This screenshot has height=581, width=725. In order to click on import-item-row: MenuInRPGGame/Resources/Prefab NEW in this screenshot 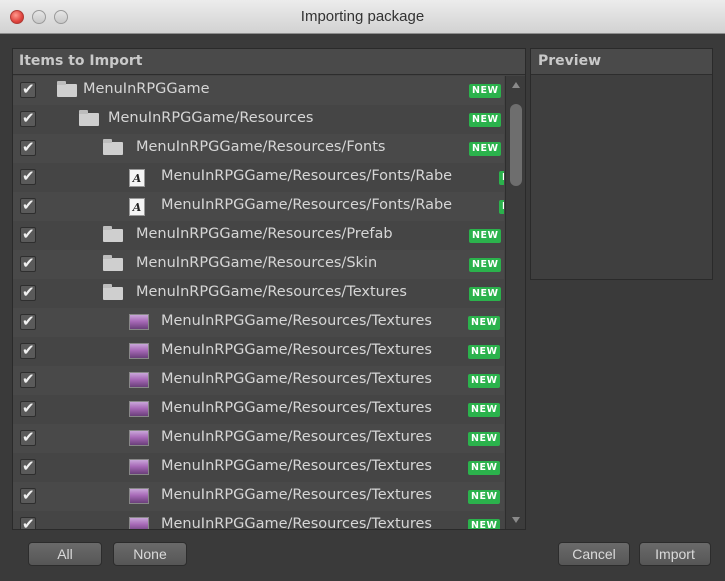, I will do `click(258, 235)`.